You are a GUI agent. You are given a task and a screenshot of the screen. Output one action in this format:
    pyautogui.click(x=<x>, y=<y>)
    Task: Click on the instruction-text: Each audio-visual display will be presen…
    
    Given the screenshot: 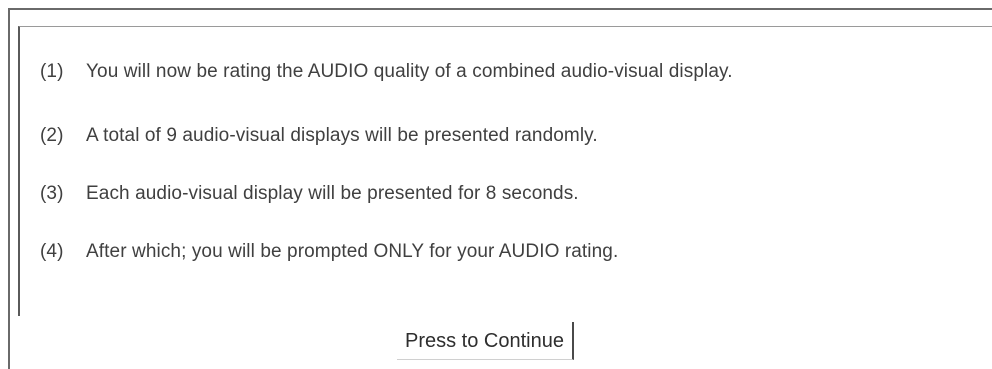 What is the action you would take?
    pyautogui.click(x=332, y=193)
    